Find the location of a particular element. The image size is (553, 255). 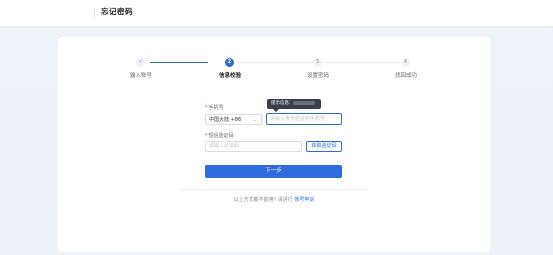

chevron-down-icon: ⌄ is located at coordinates (254, 120).